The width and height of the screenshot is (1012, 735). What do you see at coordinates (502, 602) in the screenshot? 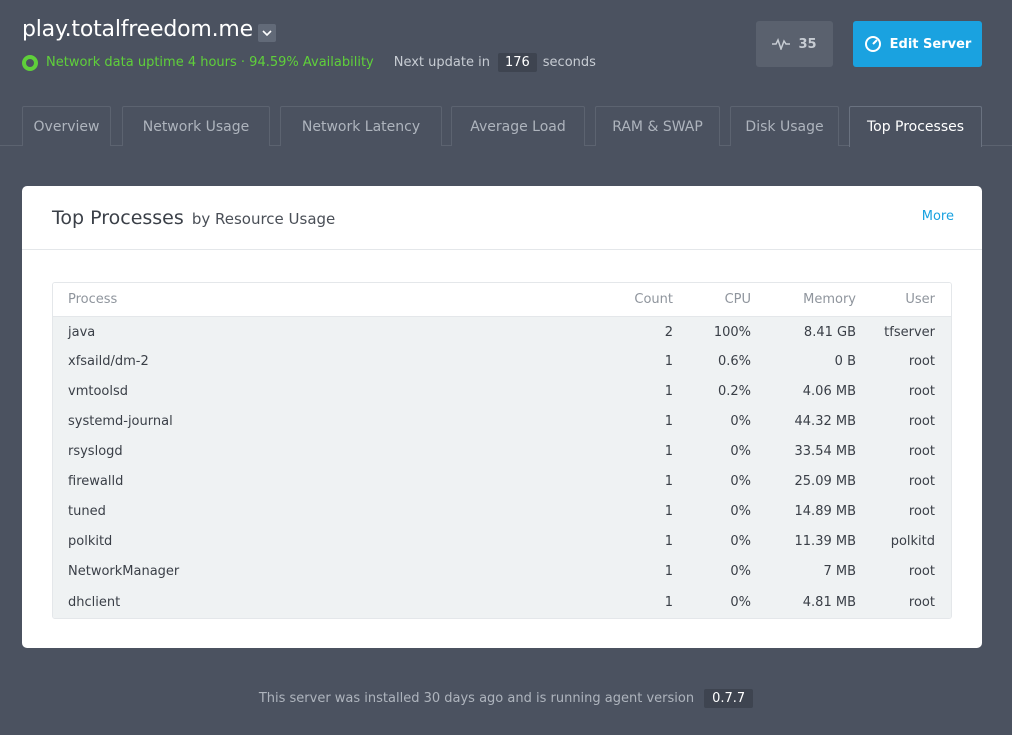
I see `table-row: dhclient 1 0% 4.81 MB root` at bounding box center [502, 602].